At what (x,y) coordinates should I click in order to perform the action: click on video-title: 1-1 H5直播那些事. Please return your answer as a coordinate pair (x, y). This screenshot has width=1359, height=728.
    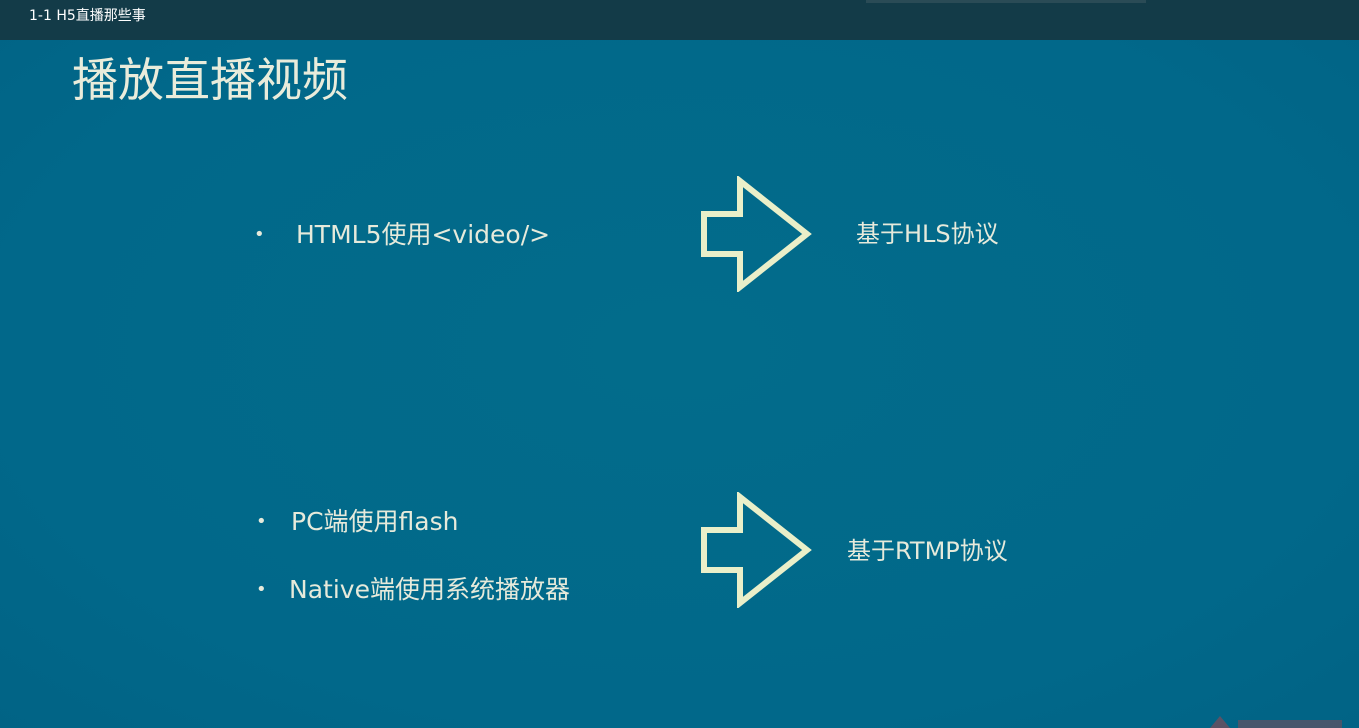
    Looking at the image, I should click on (87, 16).